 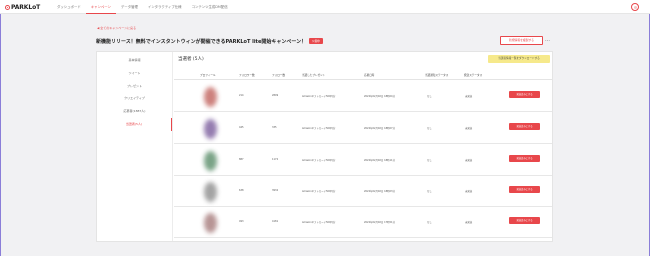 I want to click on col-profile: プロフィール, so click(x=208, y=75).